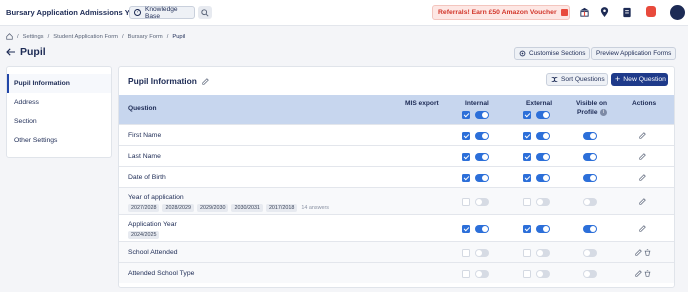 The width and height of the screenshot is (688, 292). I want to click on sidebar-item-section: Section, so click(59, 121).